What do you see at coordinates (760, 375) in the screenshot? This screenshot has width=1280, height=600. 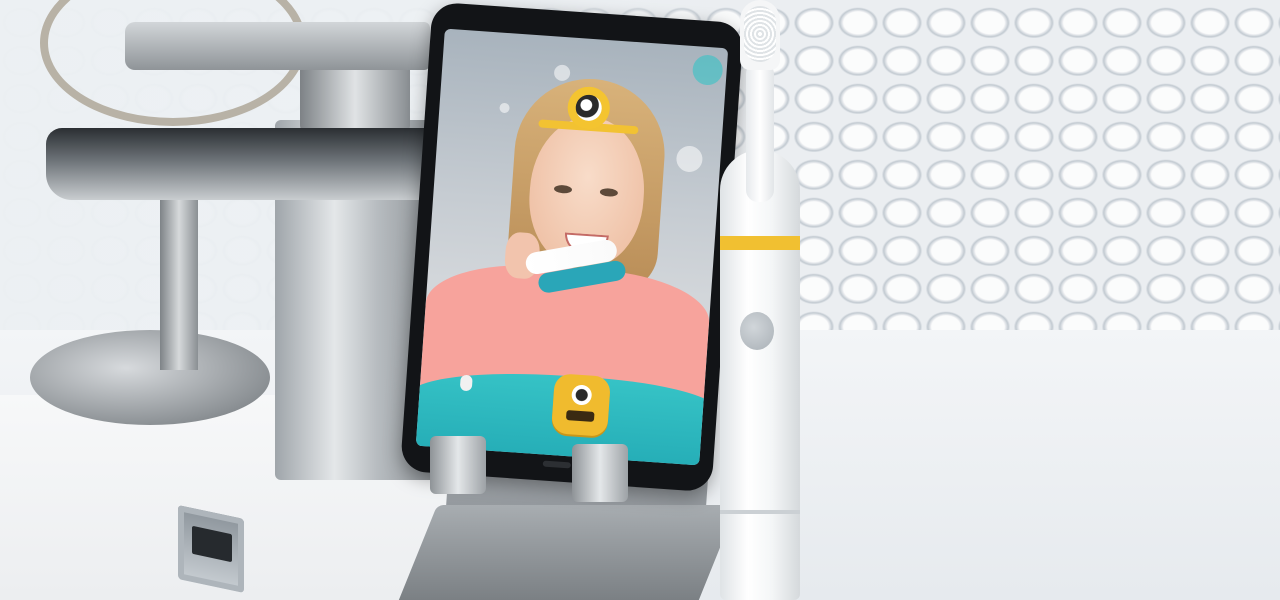 I see `toothbrush-handle` at bounding box center [760, 375].